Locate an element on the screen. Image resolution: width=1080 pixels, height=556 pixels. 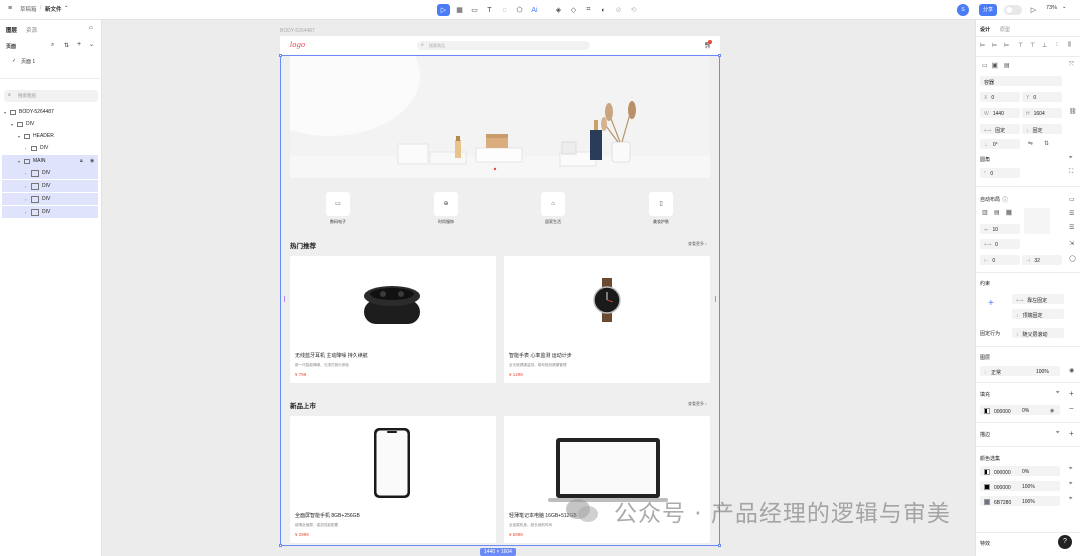
padding-right-field: ⊣ 32 is located at coordinates (1042, 260).